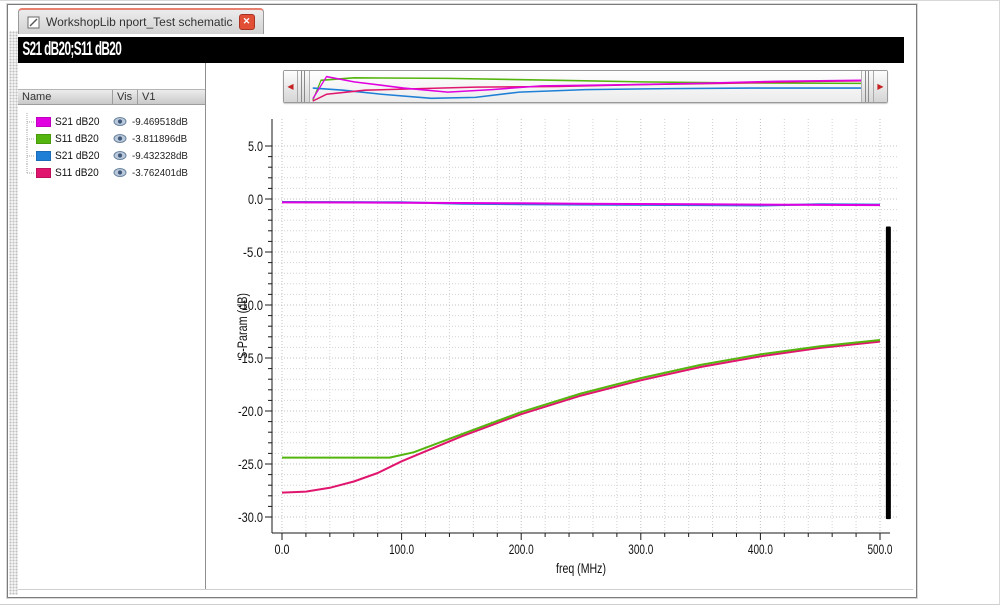 The height and width of the screenshot is (605, 1000). I want to click on tab-close-icon: ✕, so click(246, 22).